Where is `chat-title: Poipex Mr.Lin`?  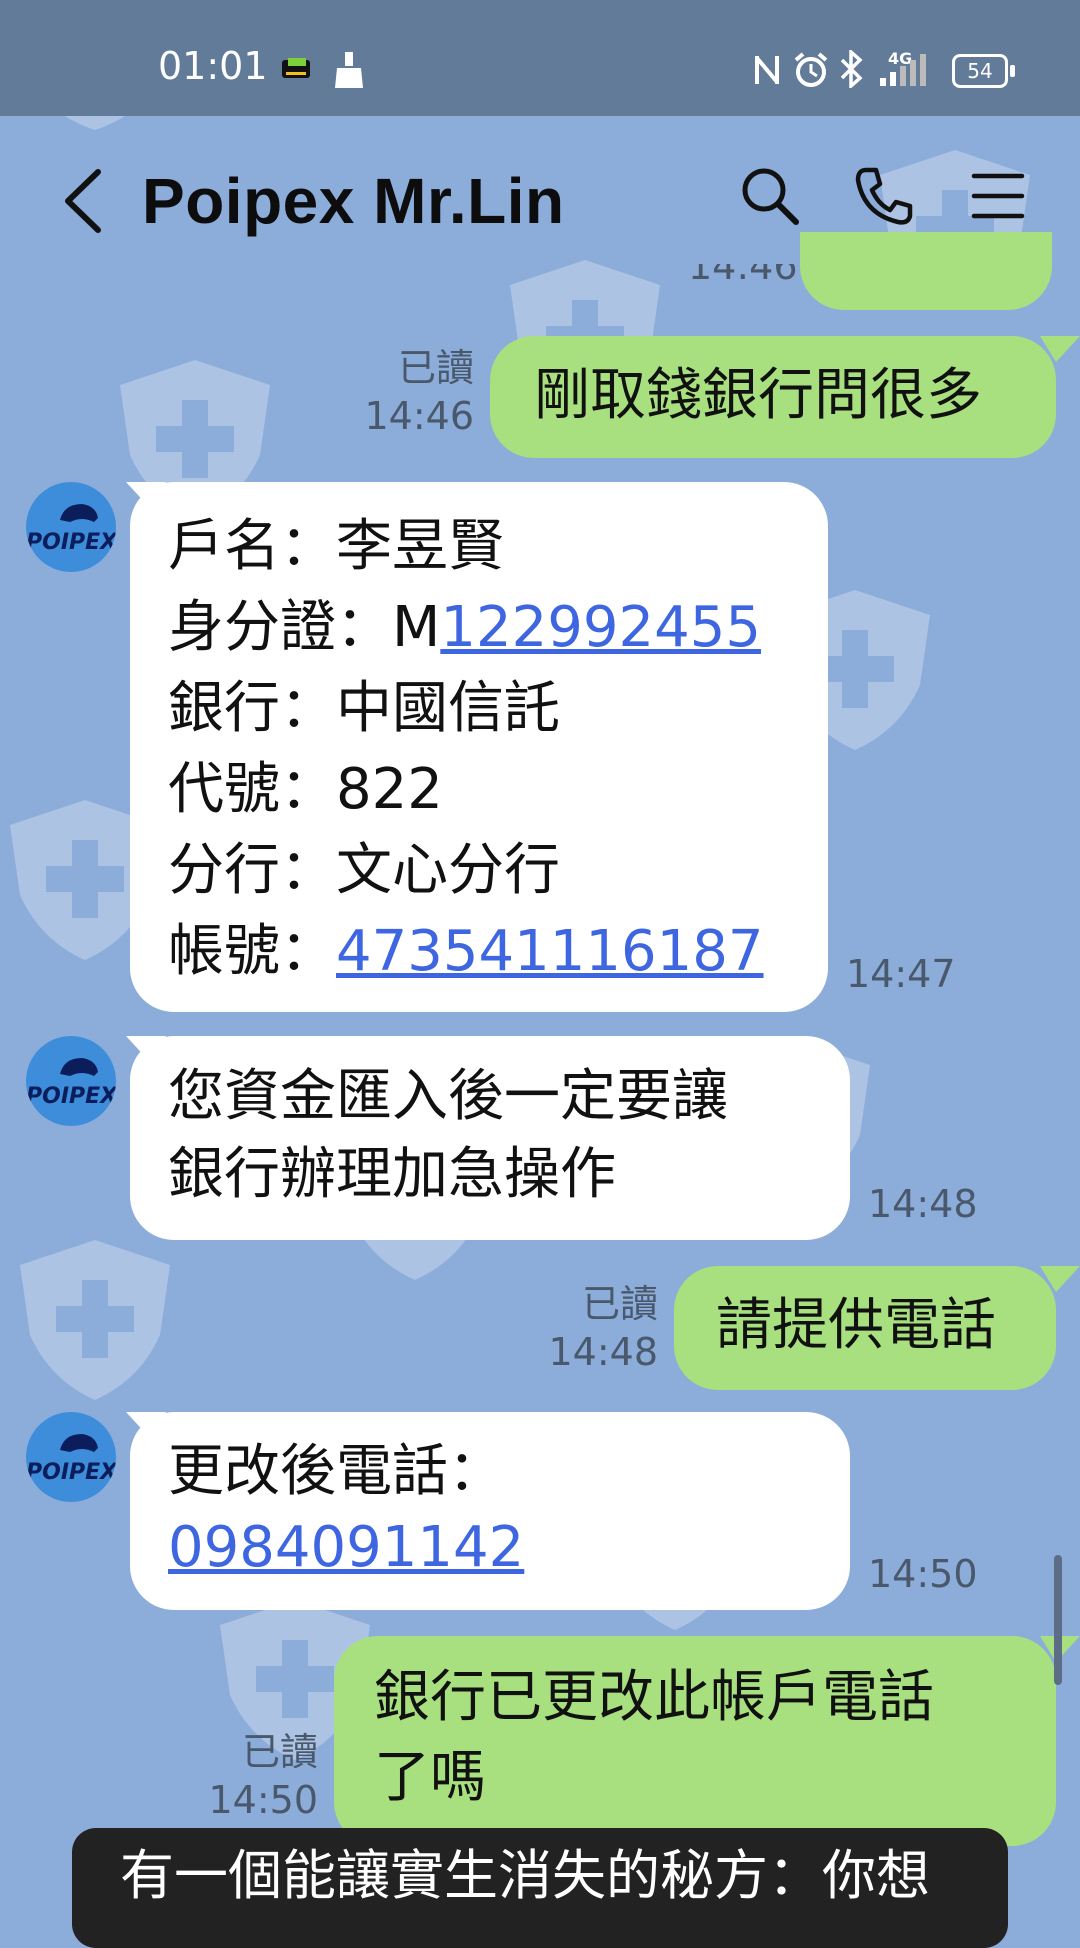
chat-title: Poipex Mr.Lin is located at coordinates (353, 201).